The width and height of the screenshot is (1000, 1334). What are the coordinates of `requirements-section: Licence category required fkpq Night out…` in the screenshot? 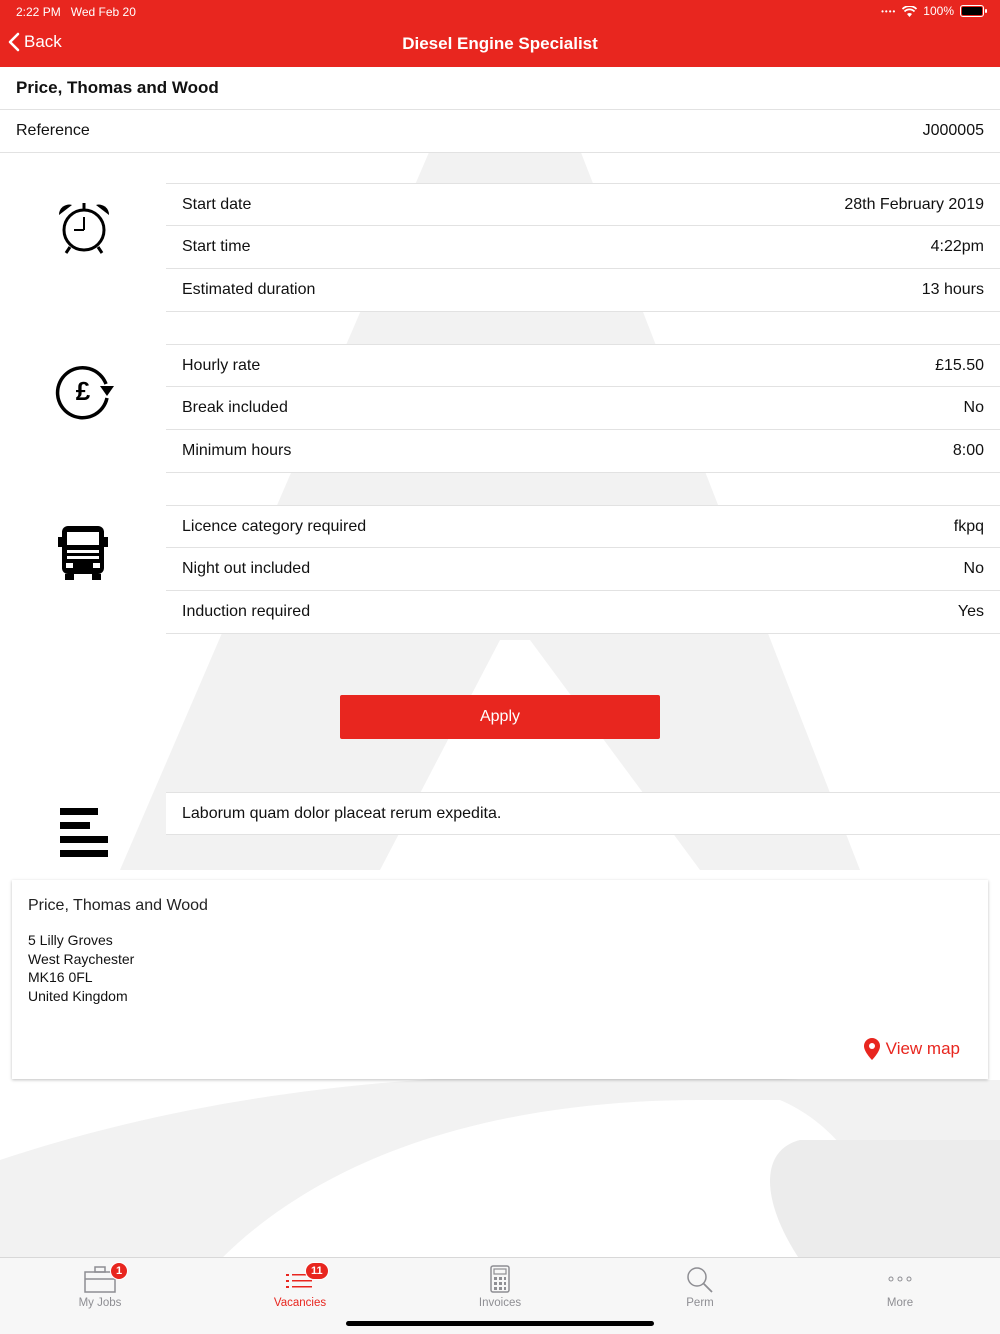 It's located at (583, 569).